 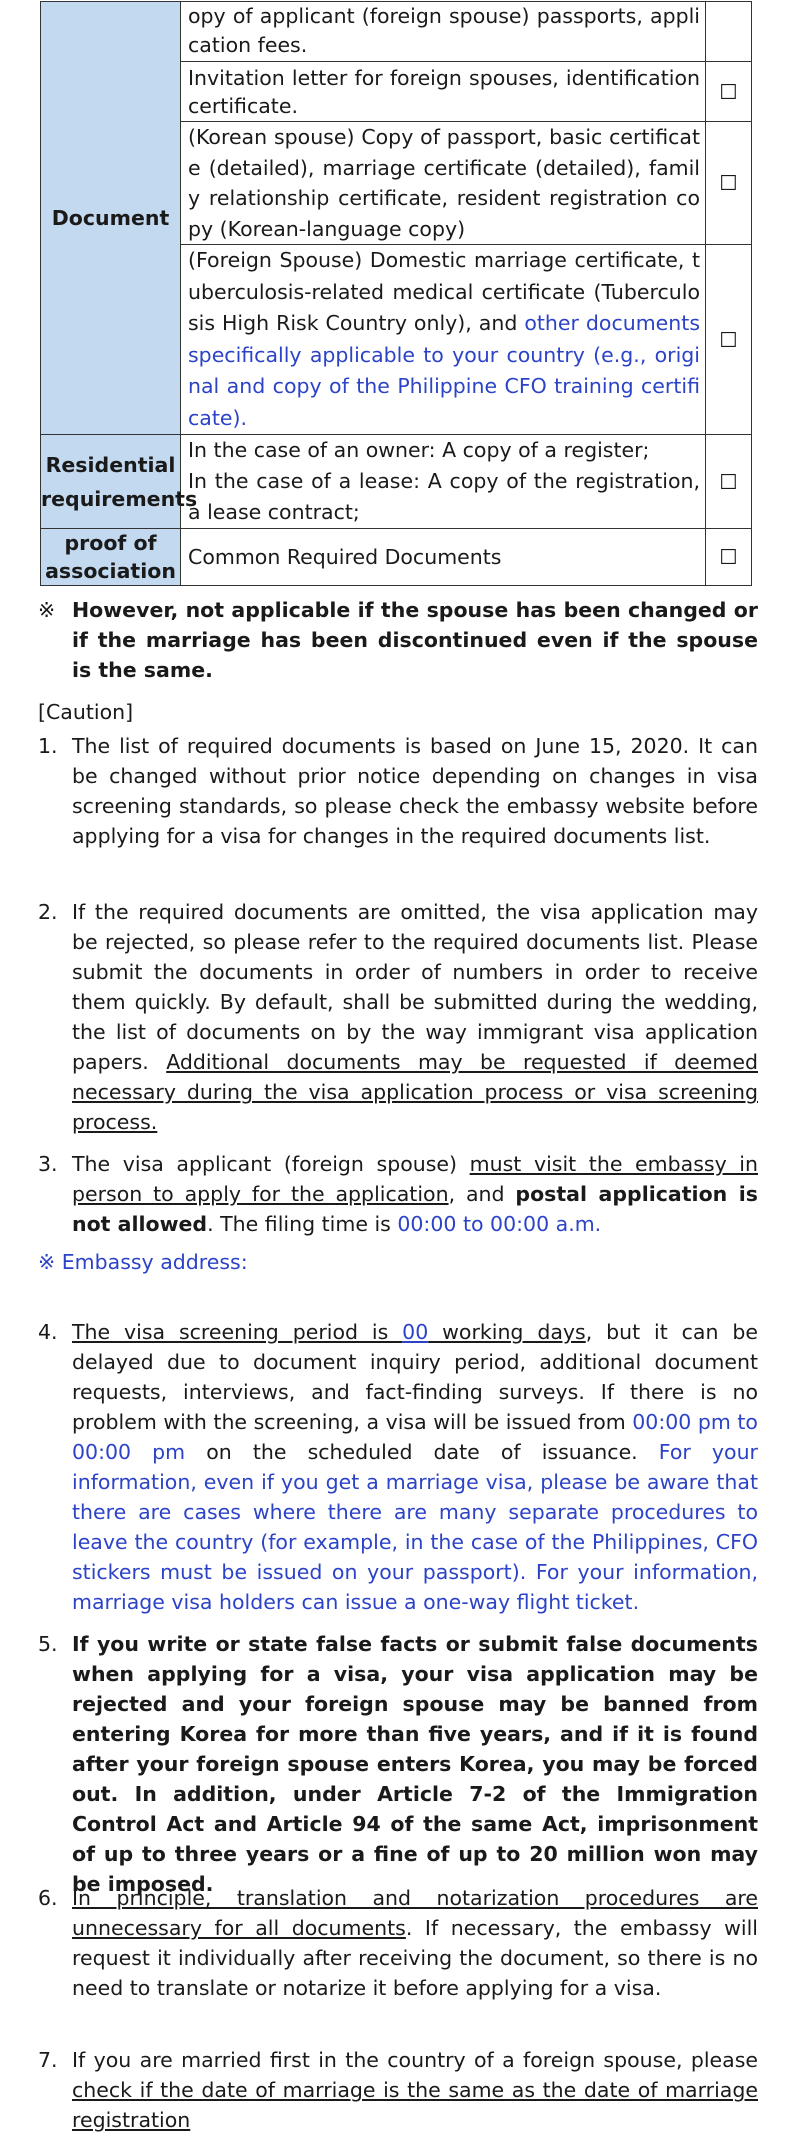 I want to click on category-document: Document, so click(x=110, y=218).